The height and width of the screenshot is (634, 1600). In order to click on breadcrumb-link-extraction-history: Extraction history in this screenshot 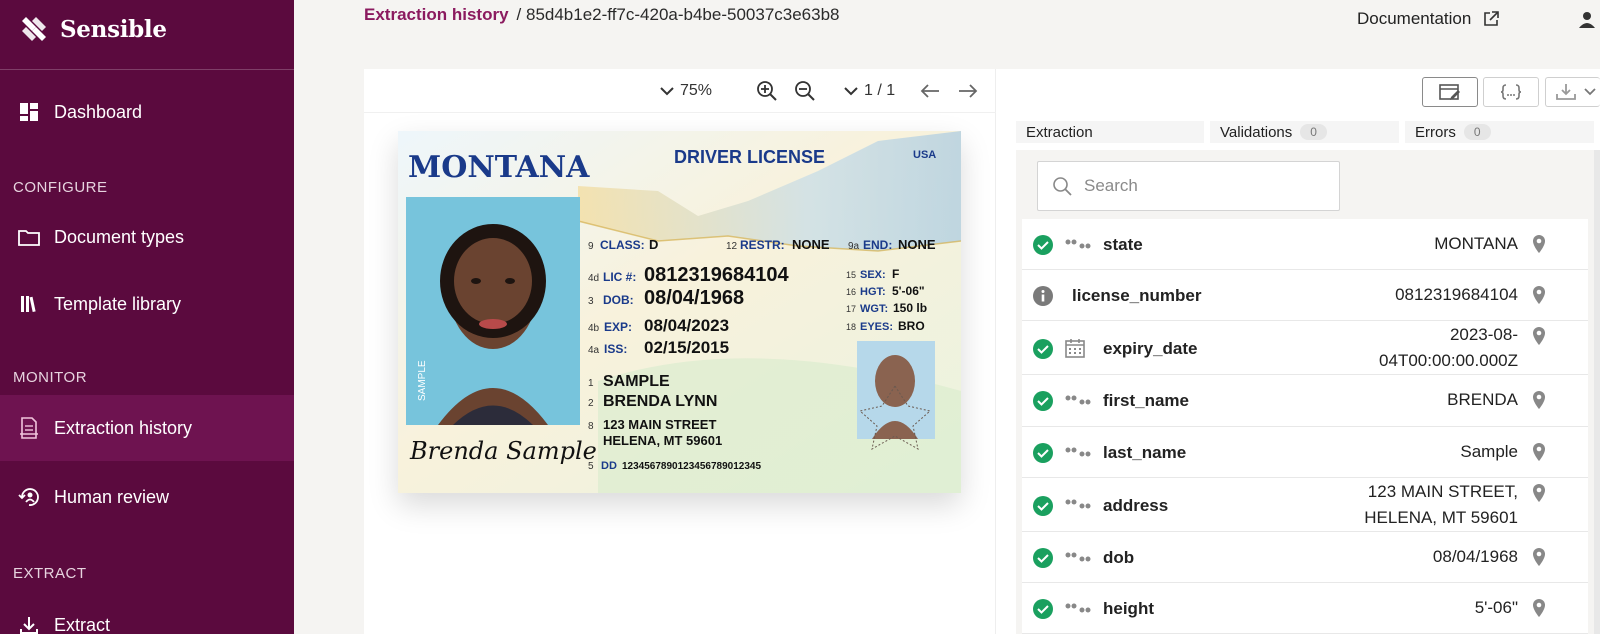, I will do `click(436, 15)`.